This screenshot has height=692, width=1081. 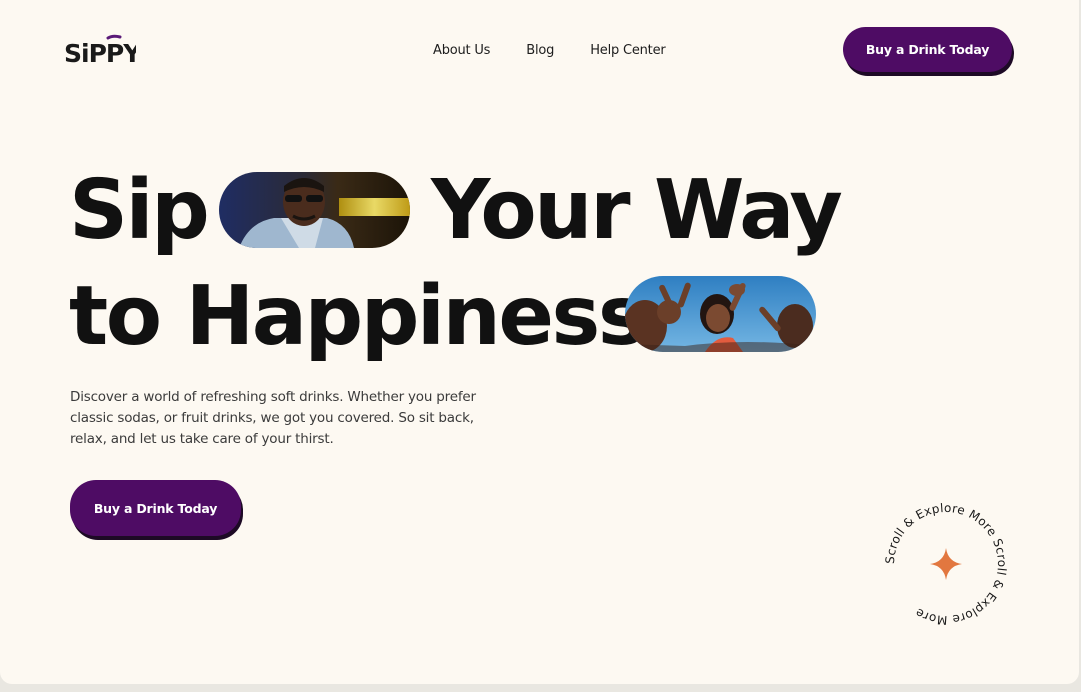 I want to click on sippy-logo: SiPPY, so click(x=100, y=50).